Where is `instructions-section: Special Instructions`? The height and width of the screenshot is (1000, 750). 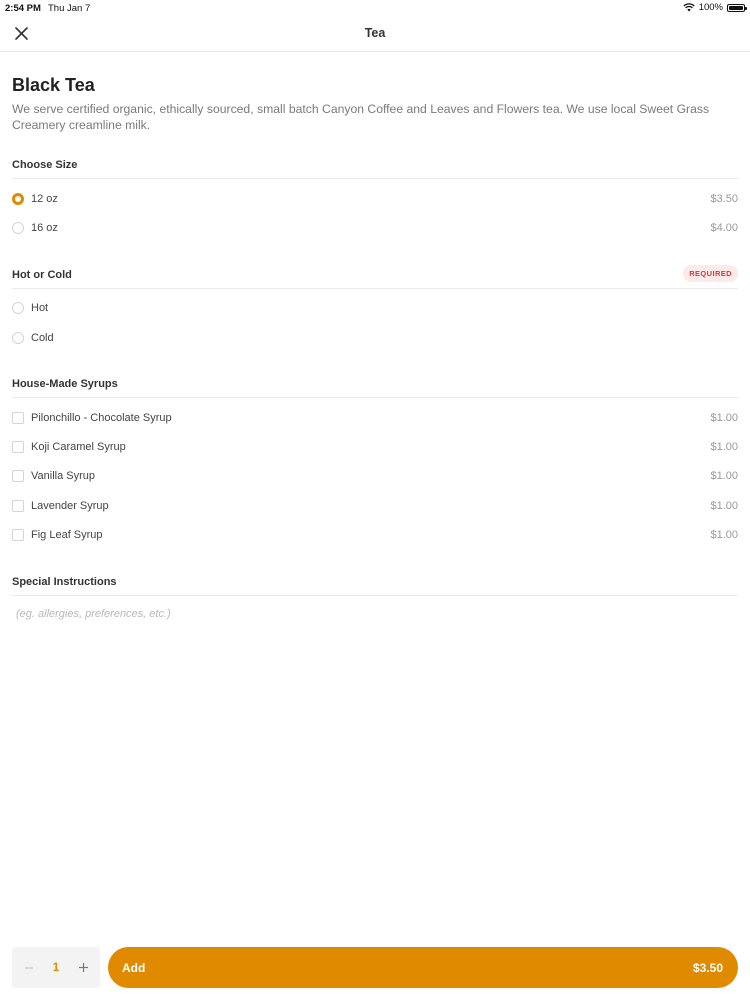 instructions-section: Special Instructions is located at coordinates (375, 599).